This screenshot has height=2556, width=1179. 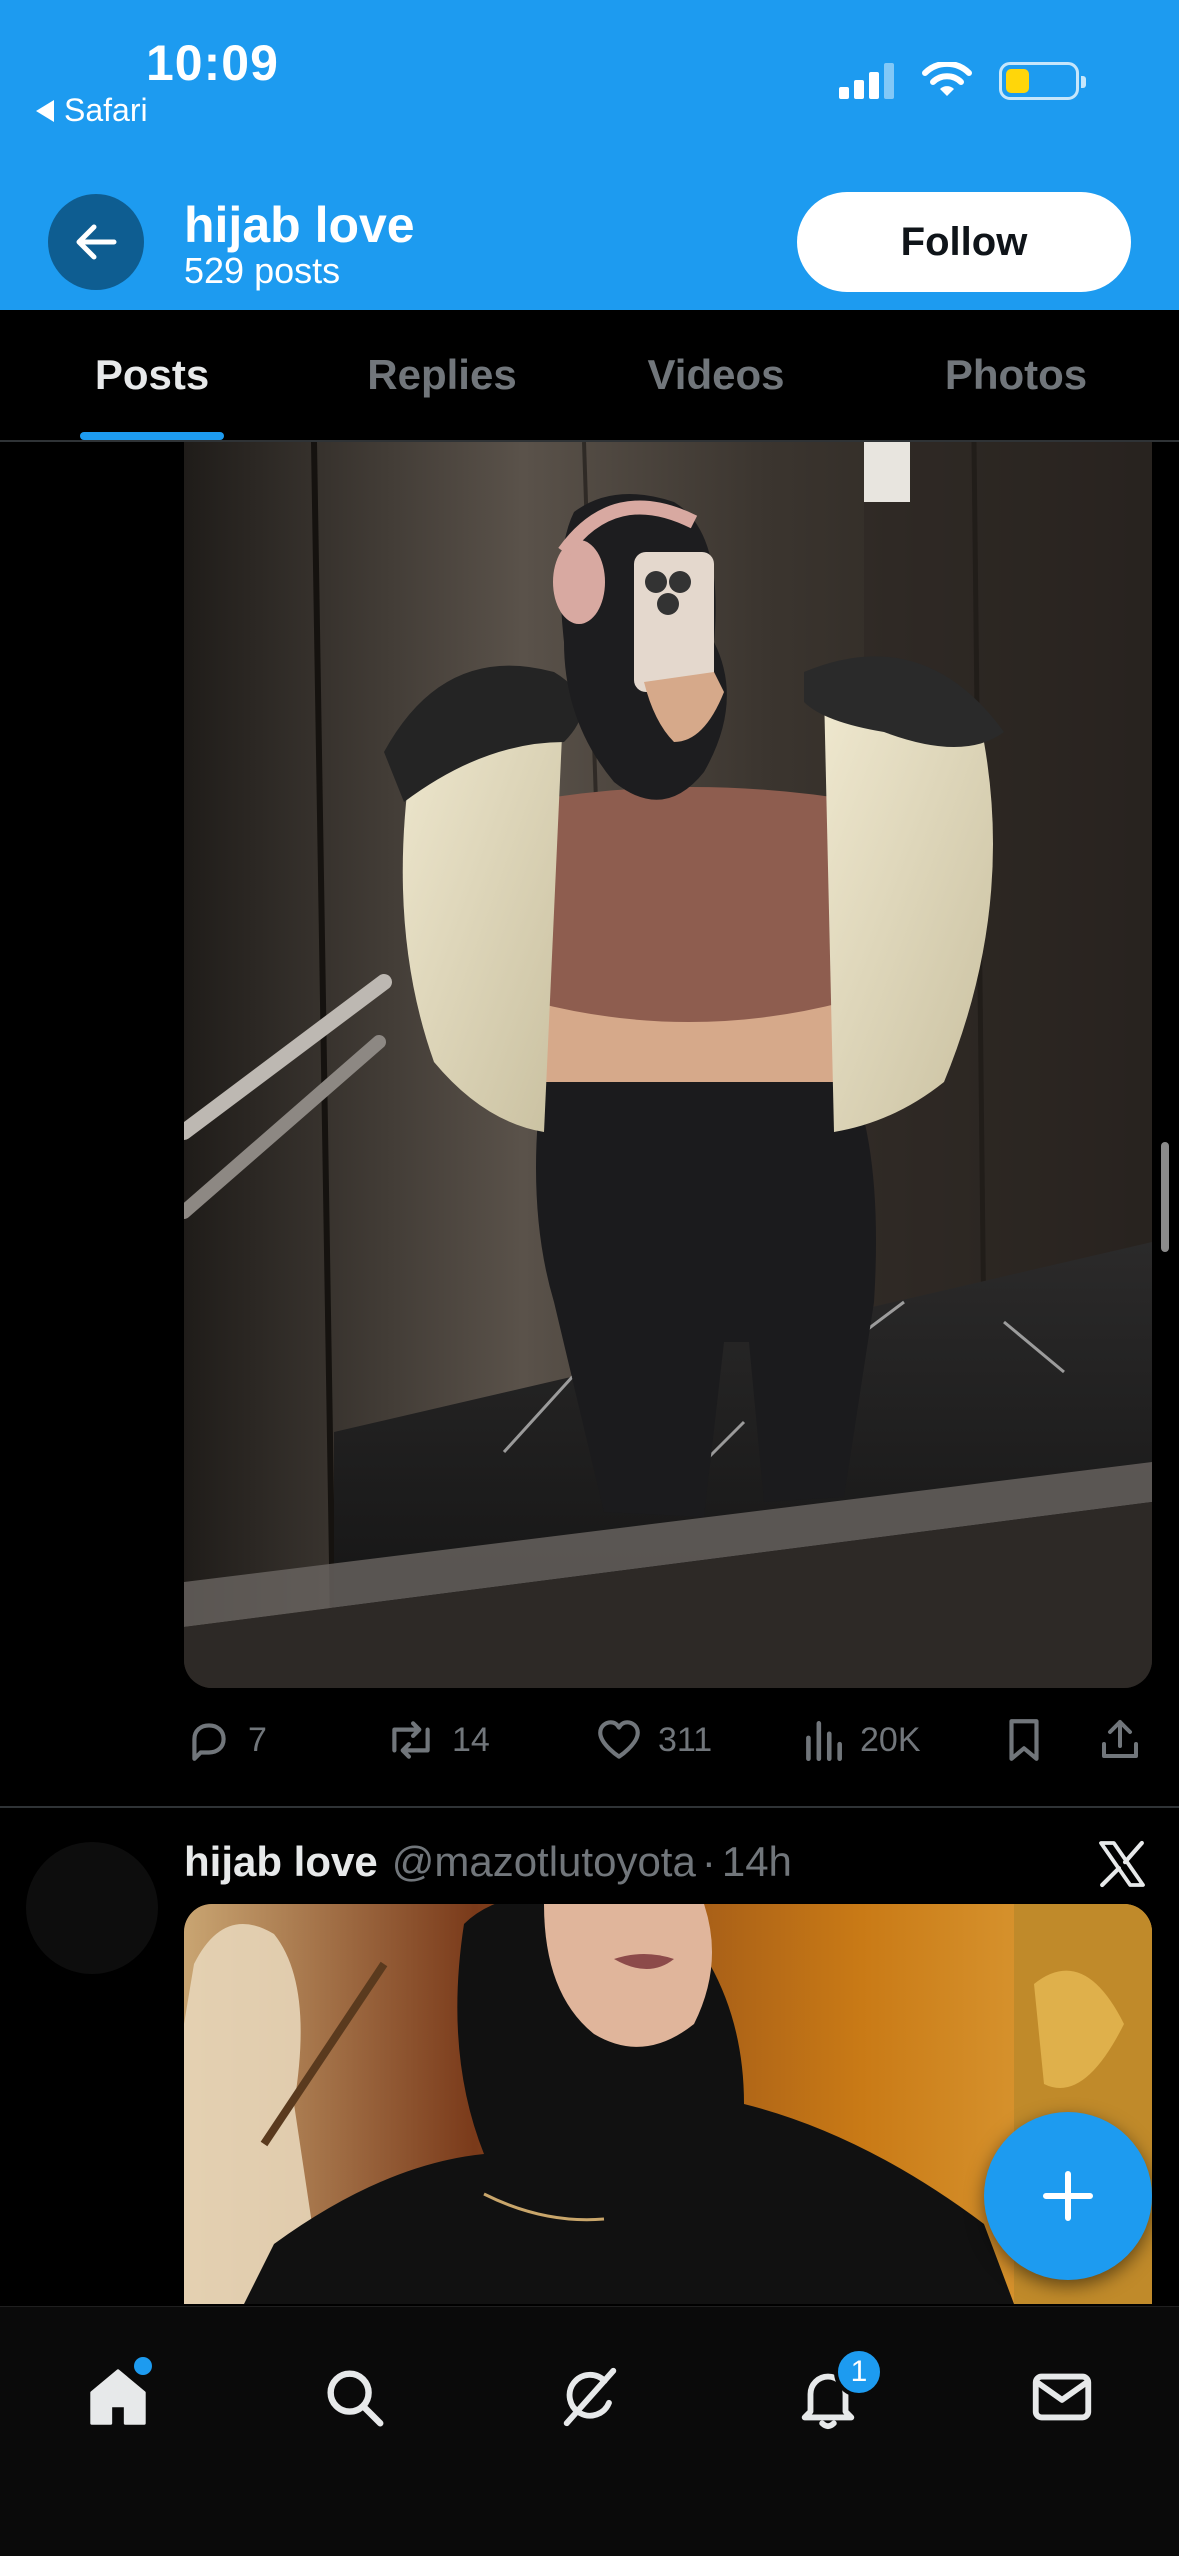 I want to click on reply-icon, so click(x=209, y=1742).